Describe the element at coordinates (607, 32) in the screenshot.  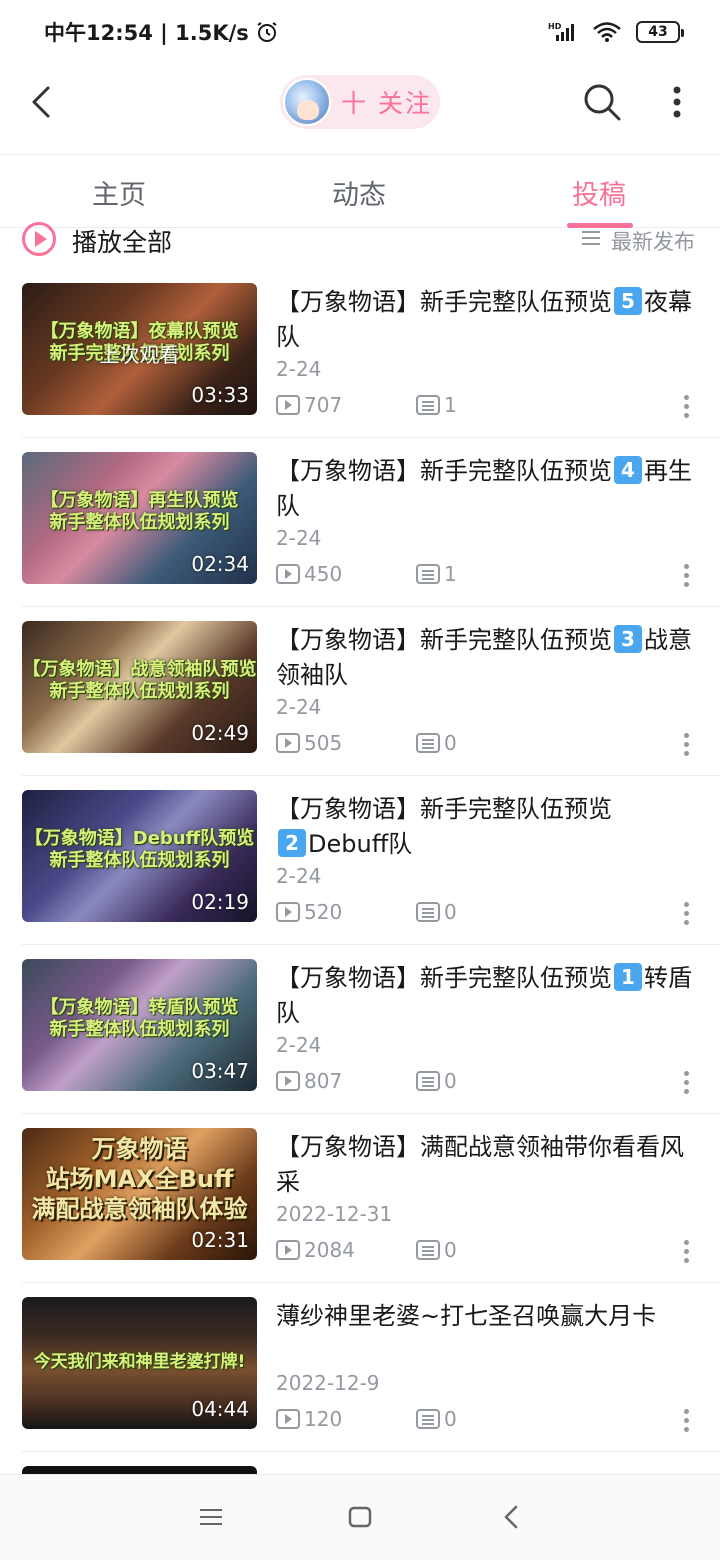
I see `wifi-icon` at that location.